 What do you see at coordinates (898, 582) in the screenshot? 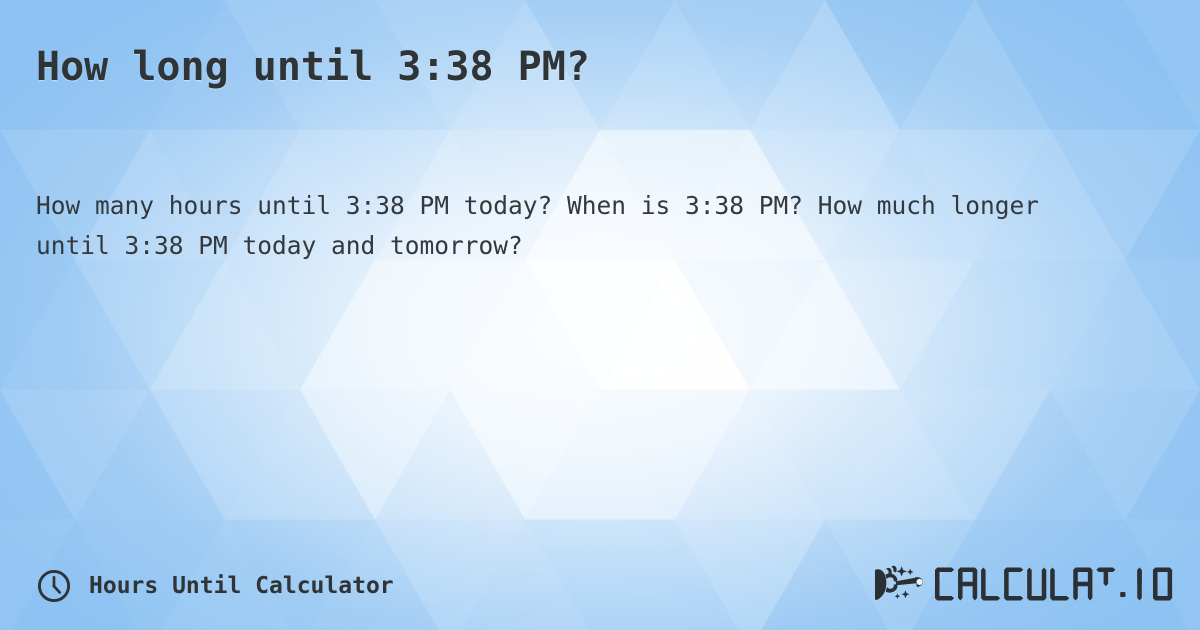
I see `magic-wand-hand-icon` at bounding box center [898, 582].